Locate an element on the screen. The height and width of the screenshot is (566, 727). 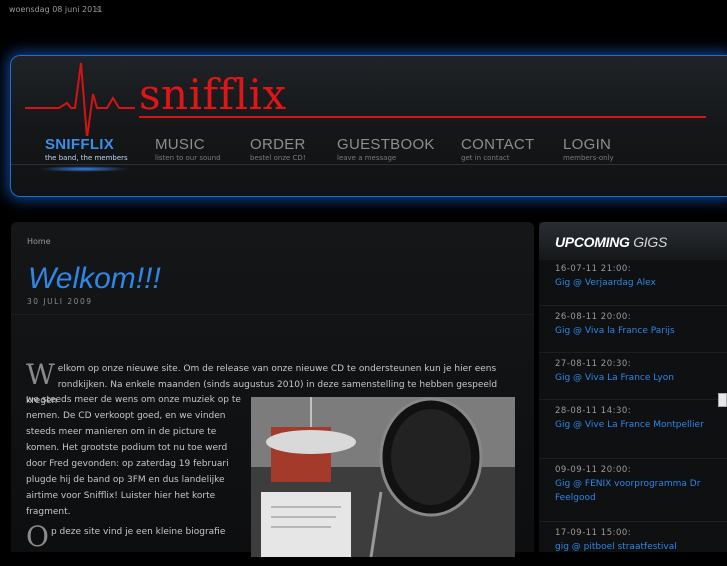
gig-link: Gig @ Viva la France Parijs is located at coordinates (633, 331).